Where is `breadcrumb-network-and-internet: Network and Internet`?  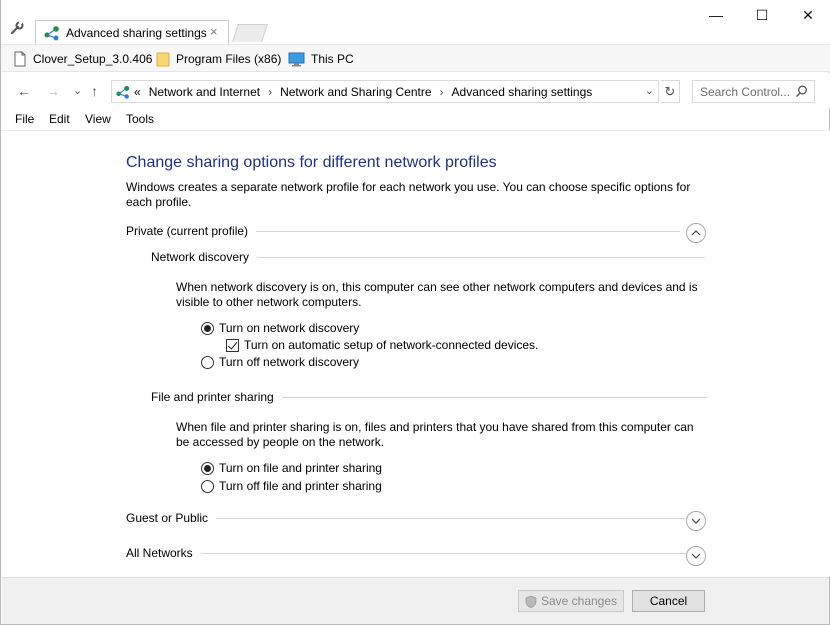 breadcrumb-network-and-internet: Network and Internet is located at coordinates (204, 92).